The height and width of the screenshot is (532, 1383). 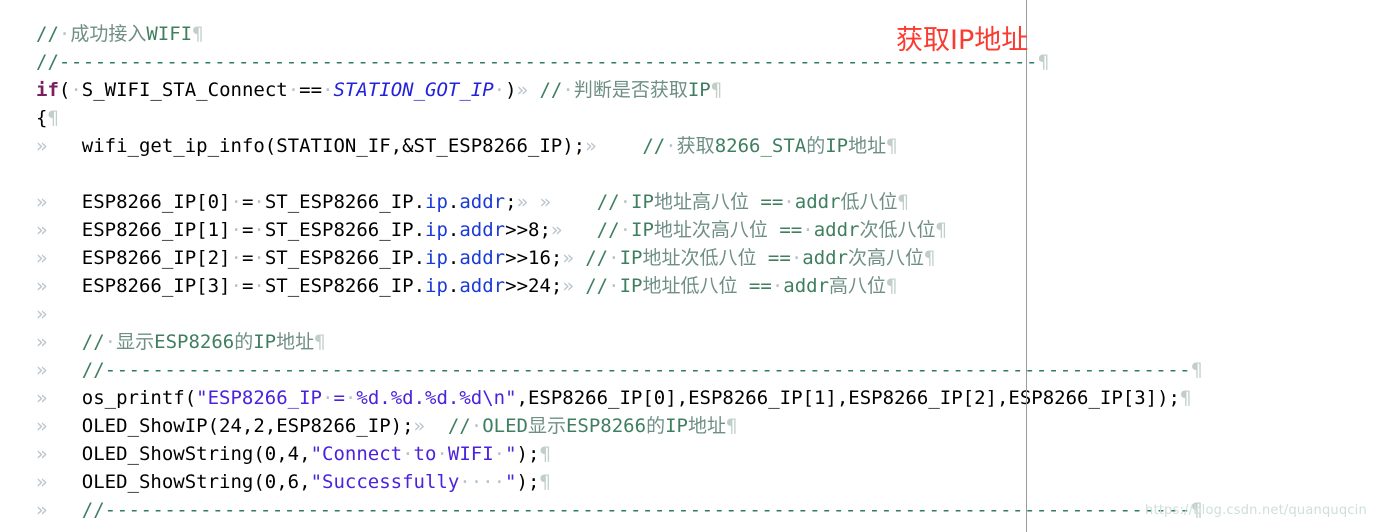 What do you see at coordinates (710, 230) in the screenshot?
I see `comment-token: 地址次高八位` at bounding box center [710, 230].